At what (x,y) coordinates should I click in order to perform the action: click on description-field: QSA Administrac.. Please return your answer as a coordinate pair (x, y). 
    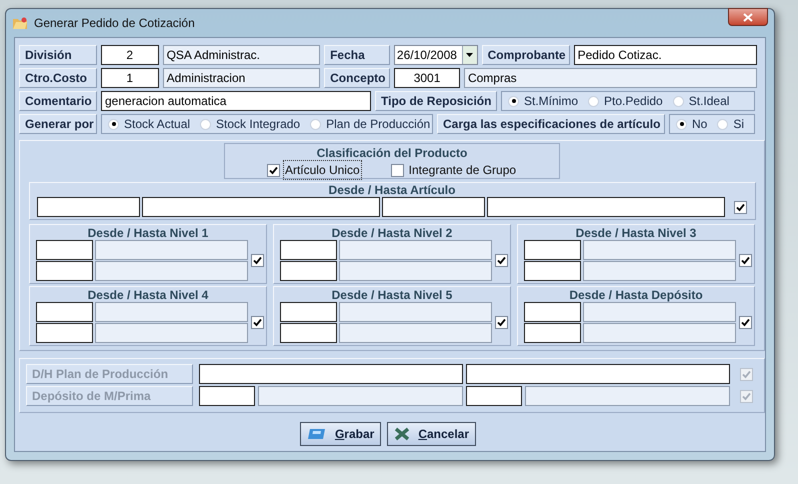
    Looking at the image, I should click on (241, 55).